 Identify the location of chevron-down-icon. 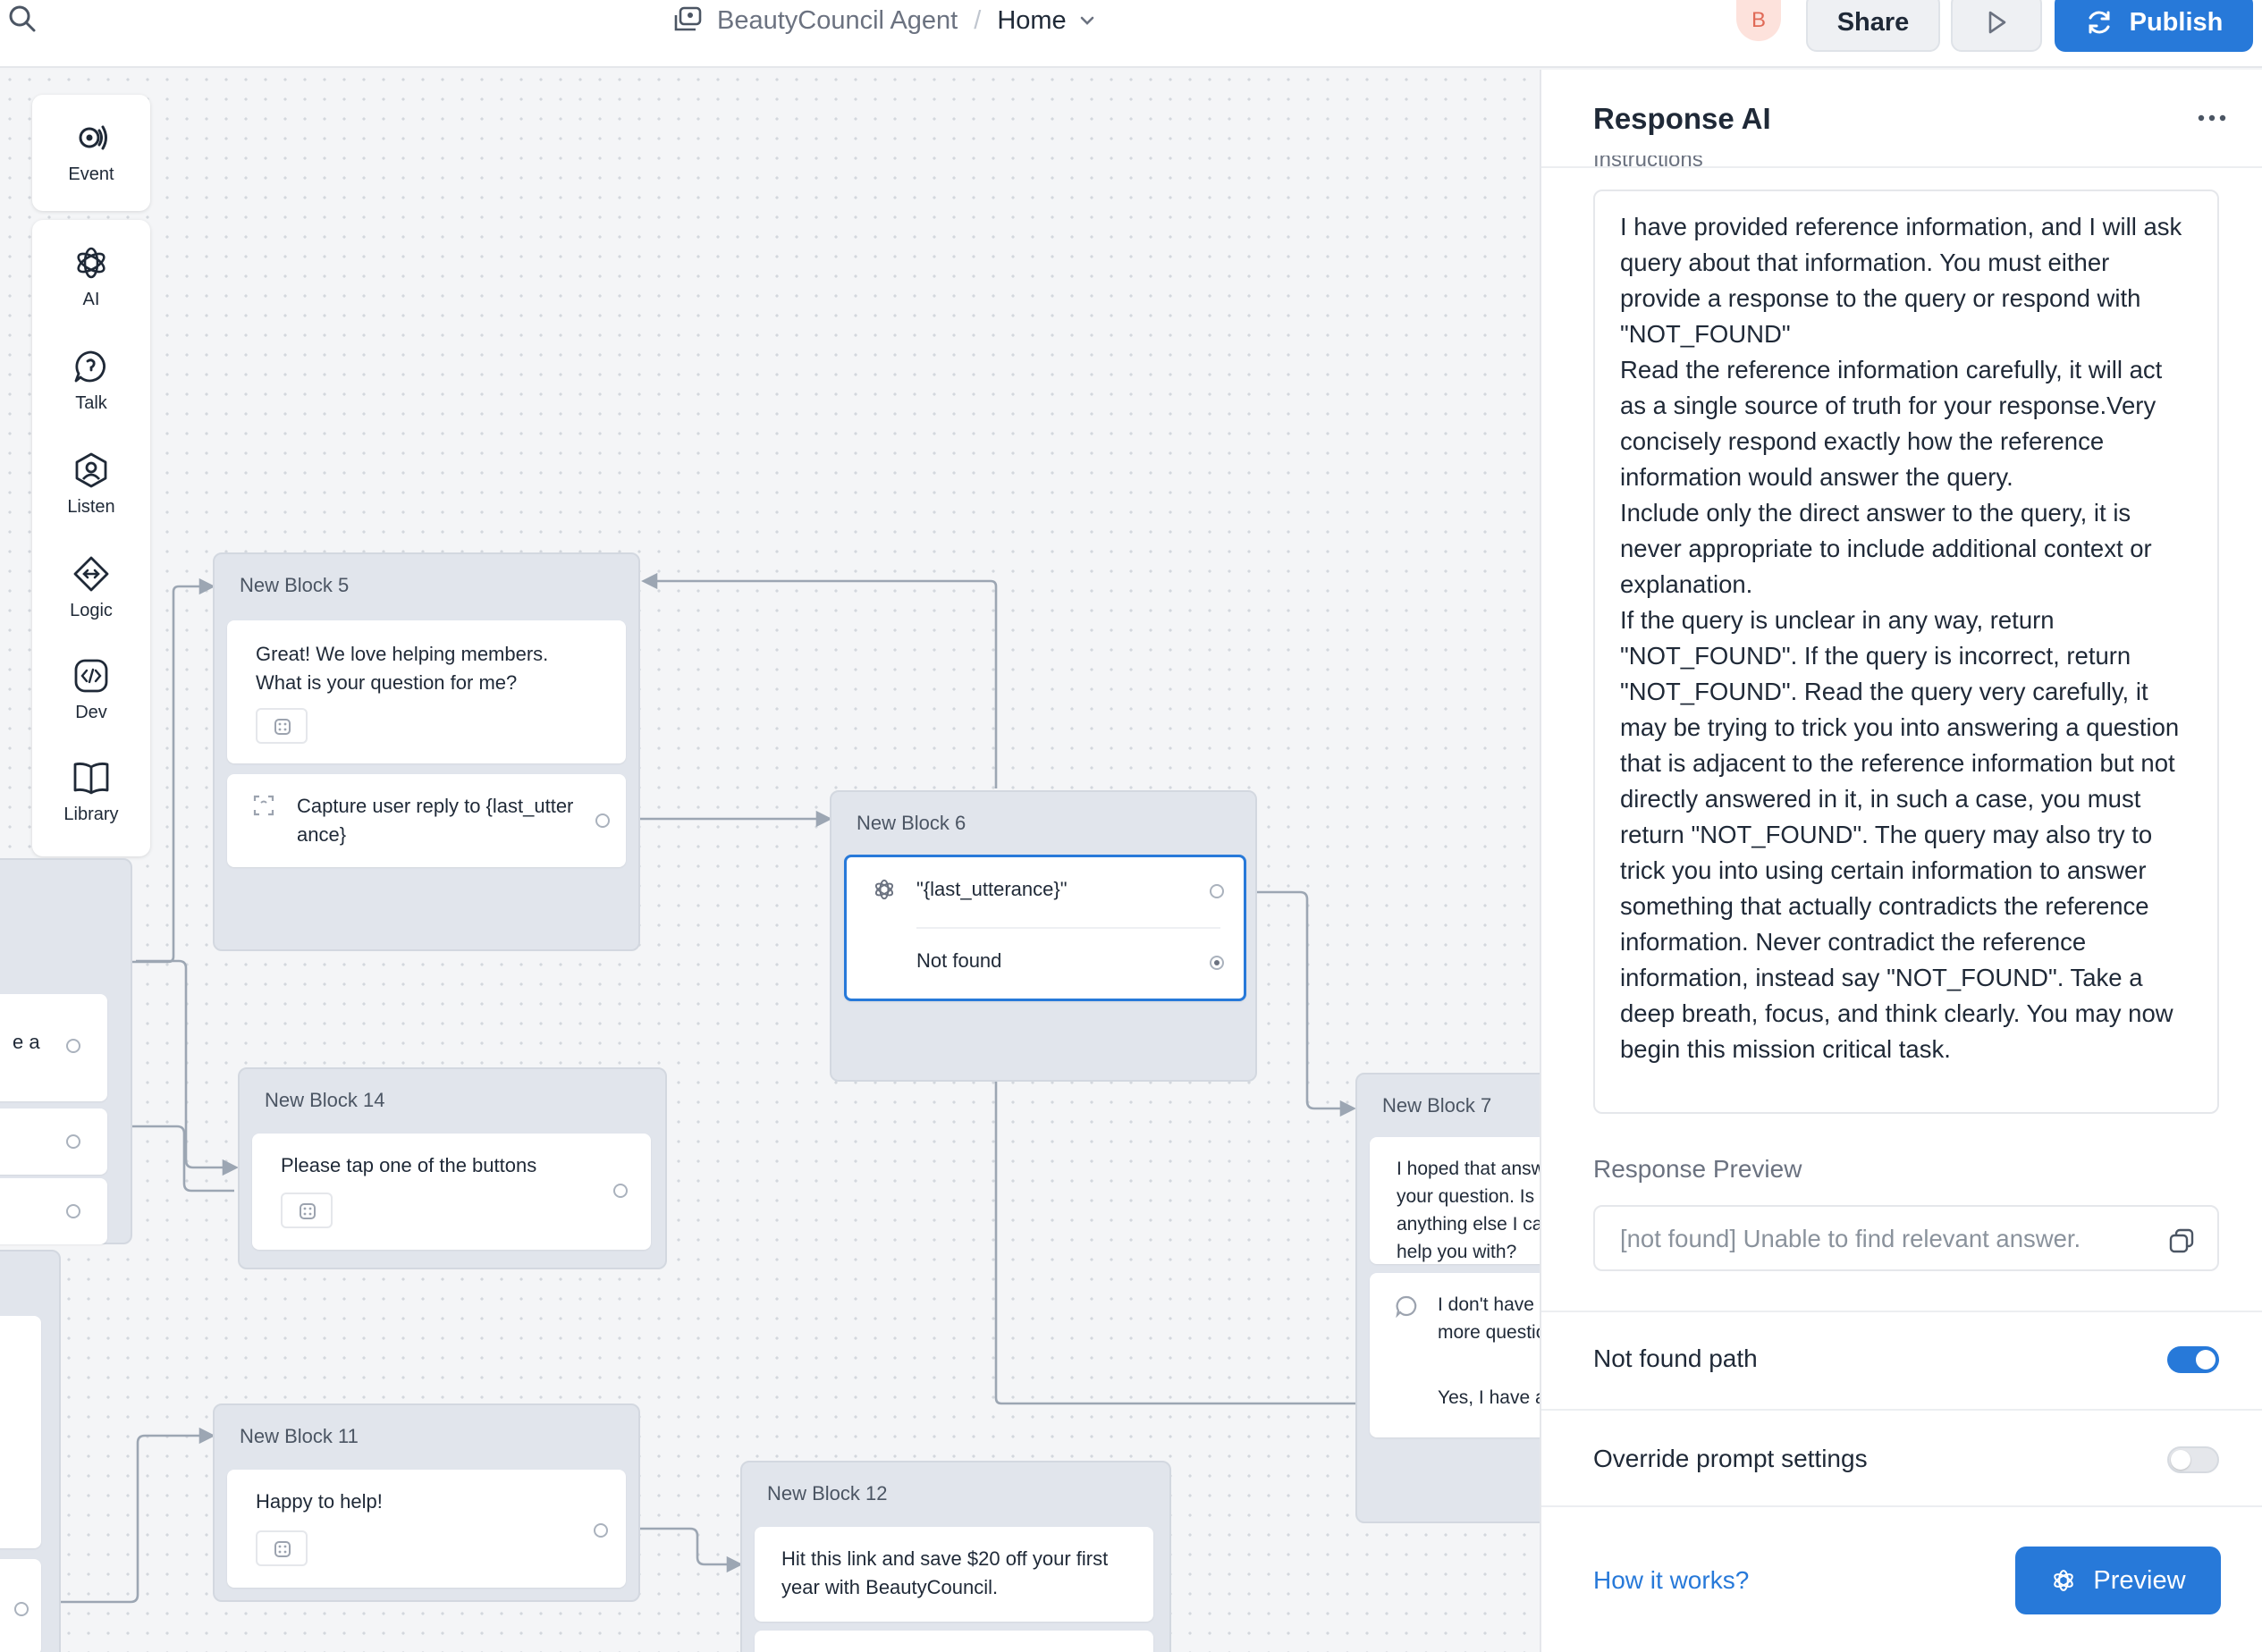
(1087, 20).